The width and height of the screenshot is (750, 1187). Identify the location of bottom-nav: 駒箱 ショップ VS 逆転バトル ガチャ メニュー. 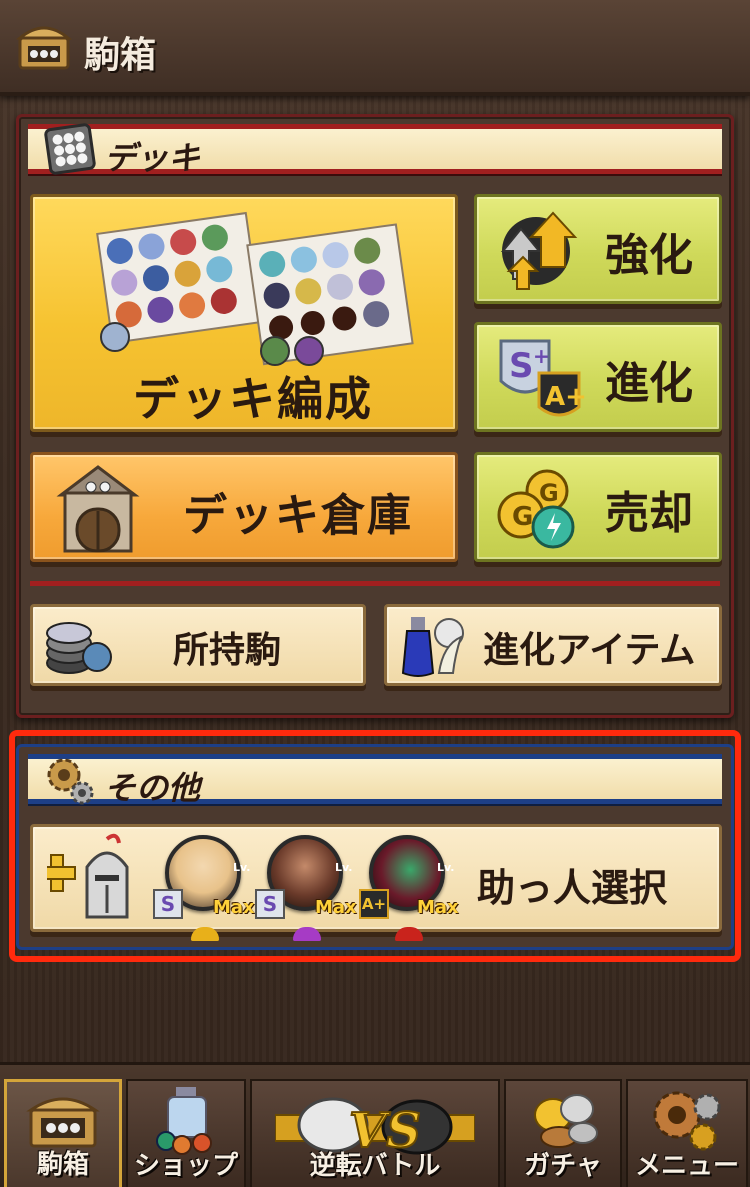
(375, 1124).